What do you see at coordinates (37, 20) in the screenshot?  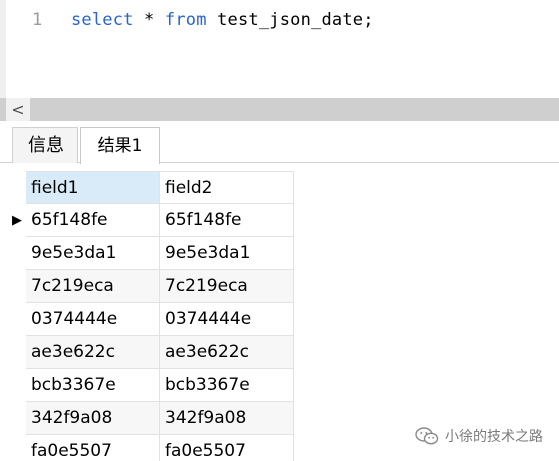 I see `line-number: 1` at bounding box center [37, 20].